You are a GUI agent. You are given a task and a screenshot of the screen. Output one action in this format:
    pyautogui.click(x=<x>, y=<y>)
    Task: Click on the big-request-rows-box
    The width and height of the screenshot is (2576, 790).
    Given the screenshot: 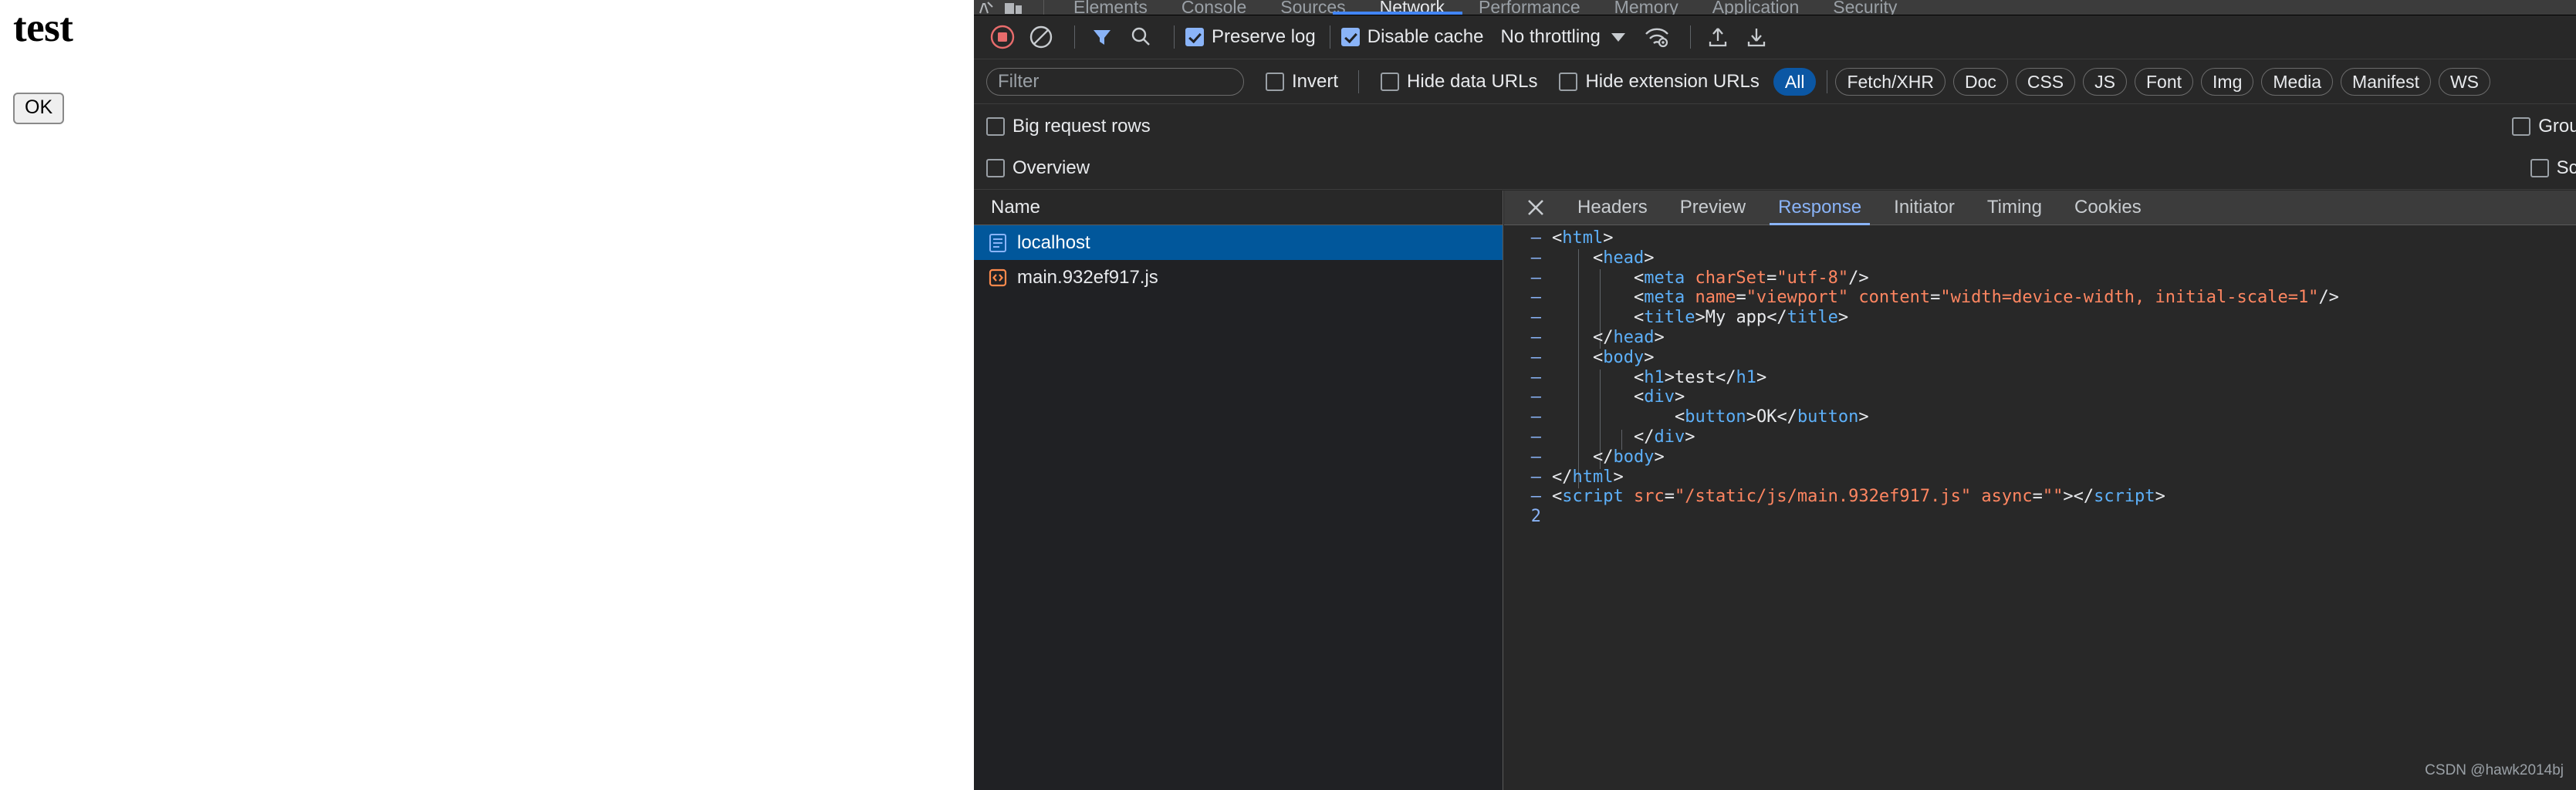 What is the action you would take?
    pyautogui.click(x=995, y=126)
    